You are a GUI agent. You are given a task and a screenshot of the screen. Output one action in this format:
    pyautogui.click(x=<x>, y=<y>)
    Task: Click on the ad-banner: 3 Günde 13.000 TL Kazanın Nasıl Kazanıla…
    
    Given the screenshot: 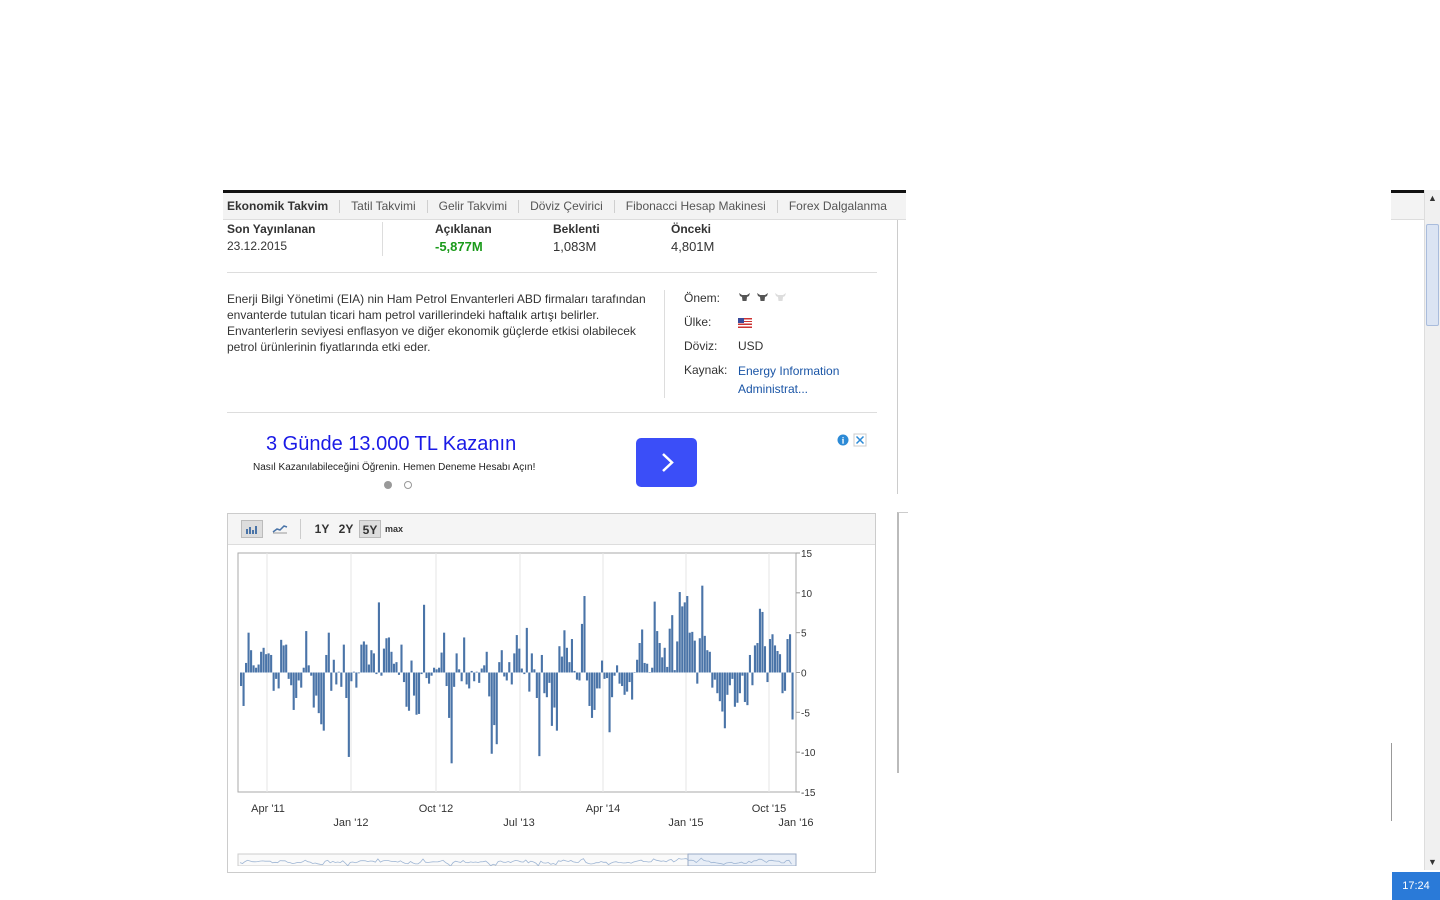 What is the action you would take?
    pyautogui.click(x=552, y=462)
    